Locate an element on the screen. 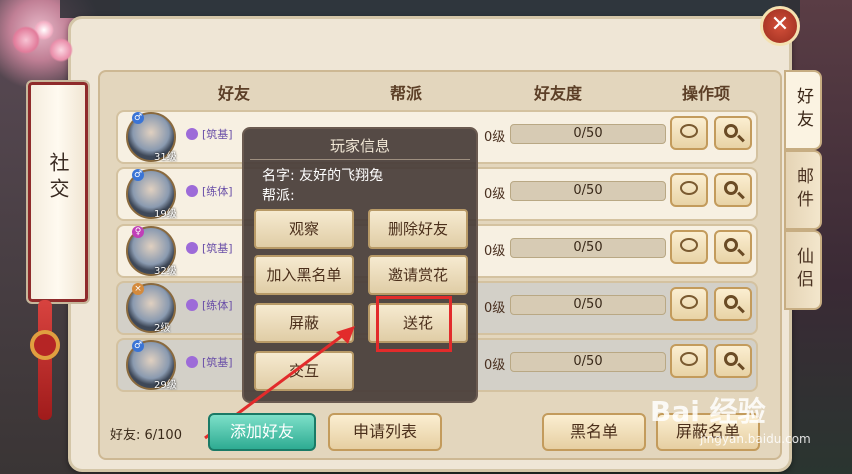  interact-button: 交互 is located at coordinates (304, 371).